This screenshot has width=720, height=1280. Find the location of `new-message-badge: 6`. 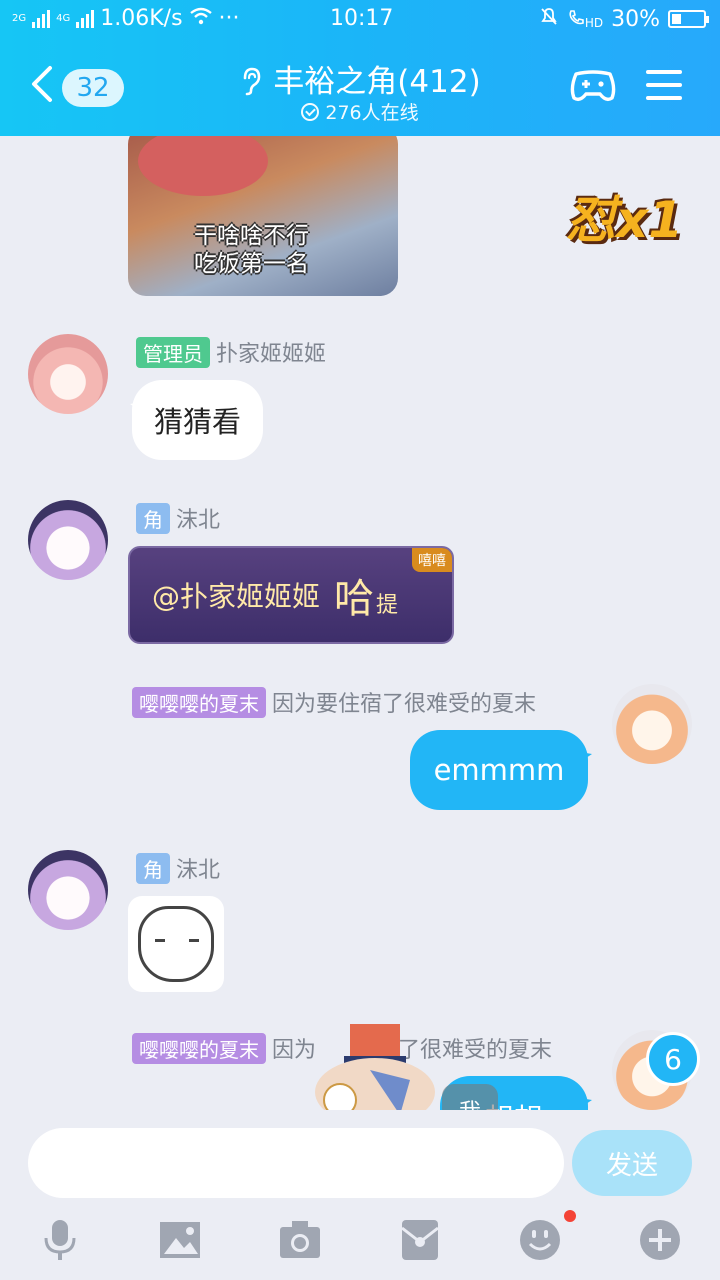

new-message-badge: 6 is located at coordinates (673, 1059).